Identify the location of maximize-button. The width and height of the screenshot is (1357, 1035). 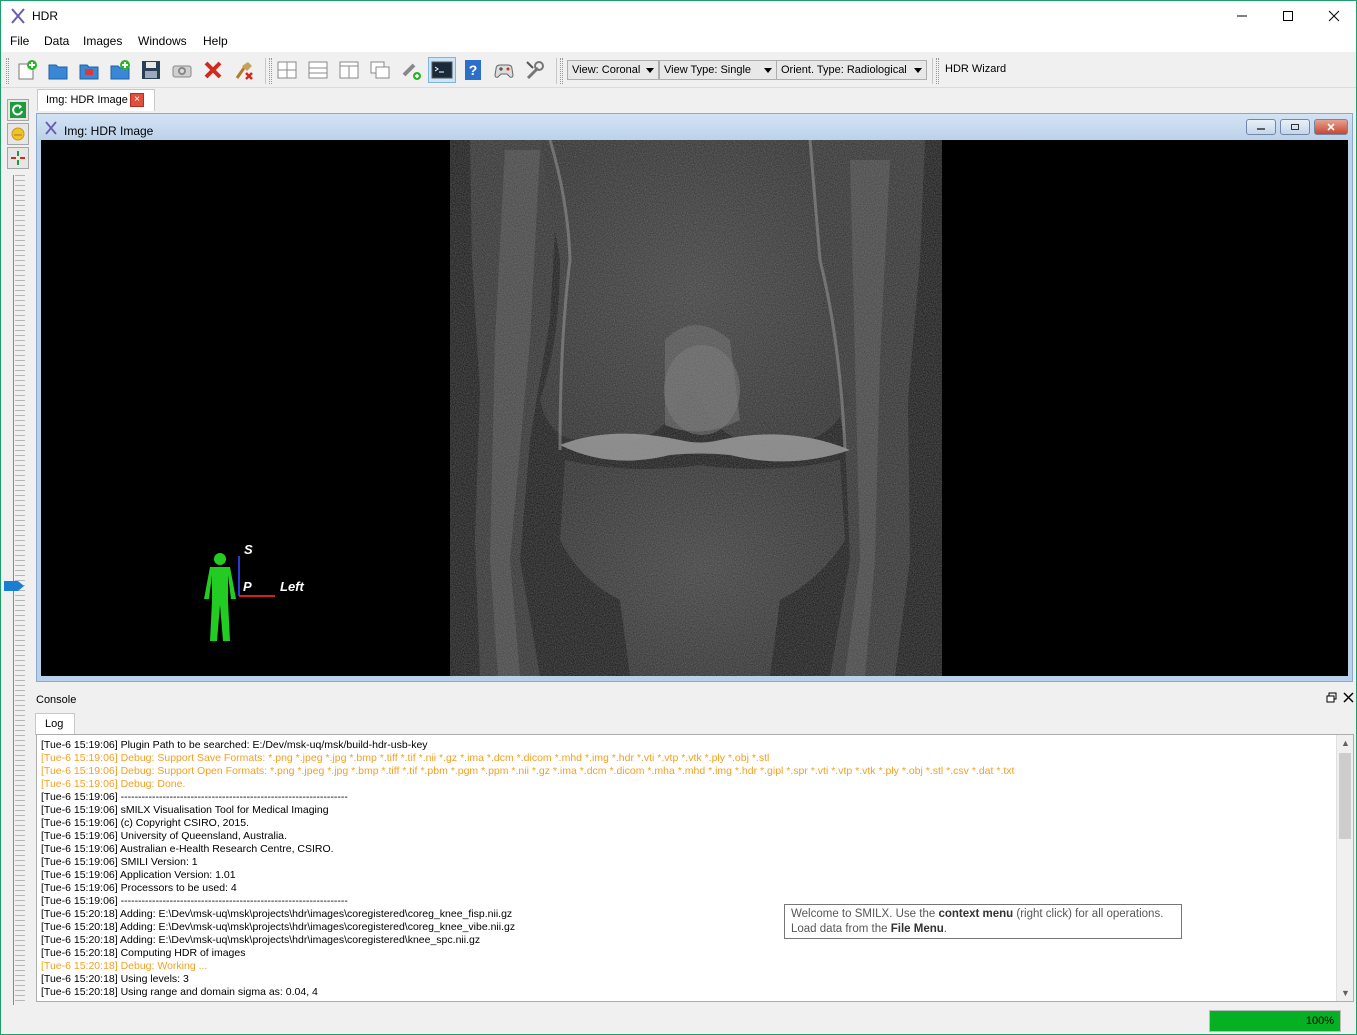
(1288, 16).